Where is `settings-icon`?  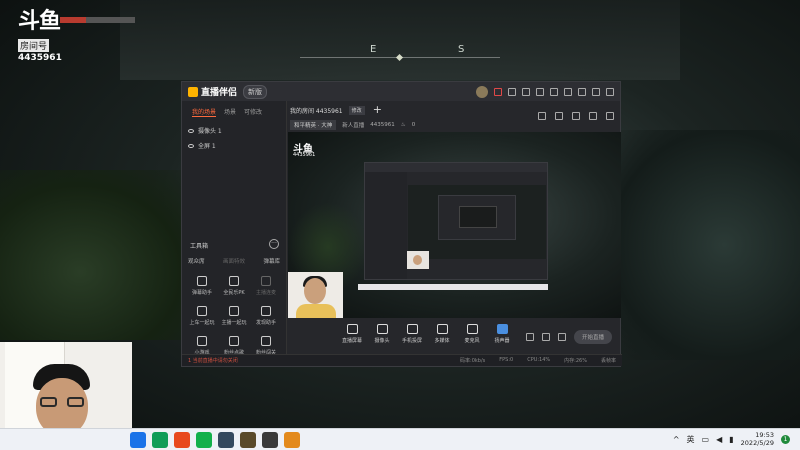 settings-icon is located at coordinates (554, 91).